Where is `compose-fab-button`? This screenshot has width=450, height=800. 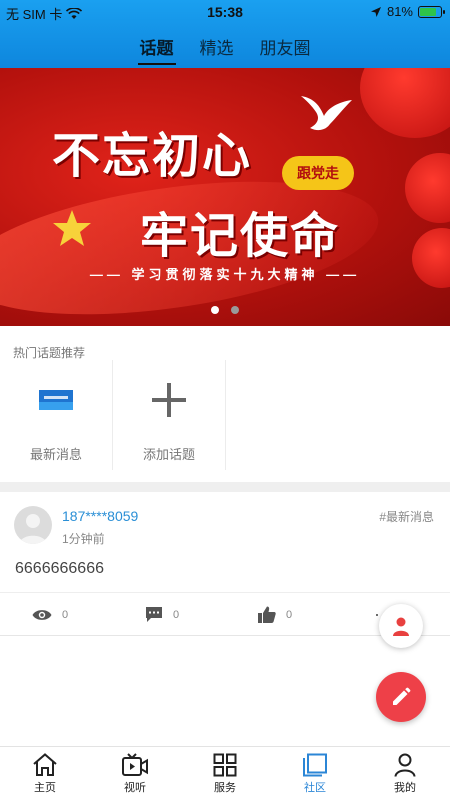
compose-fab-button is located at coordinates (401, 697).